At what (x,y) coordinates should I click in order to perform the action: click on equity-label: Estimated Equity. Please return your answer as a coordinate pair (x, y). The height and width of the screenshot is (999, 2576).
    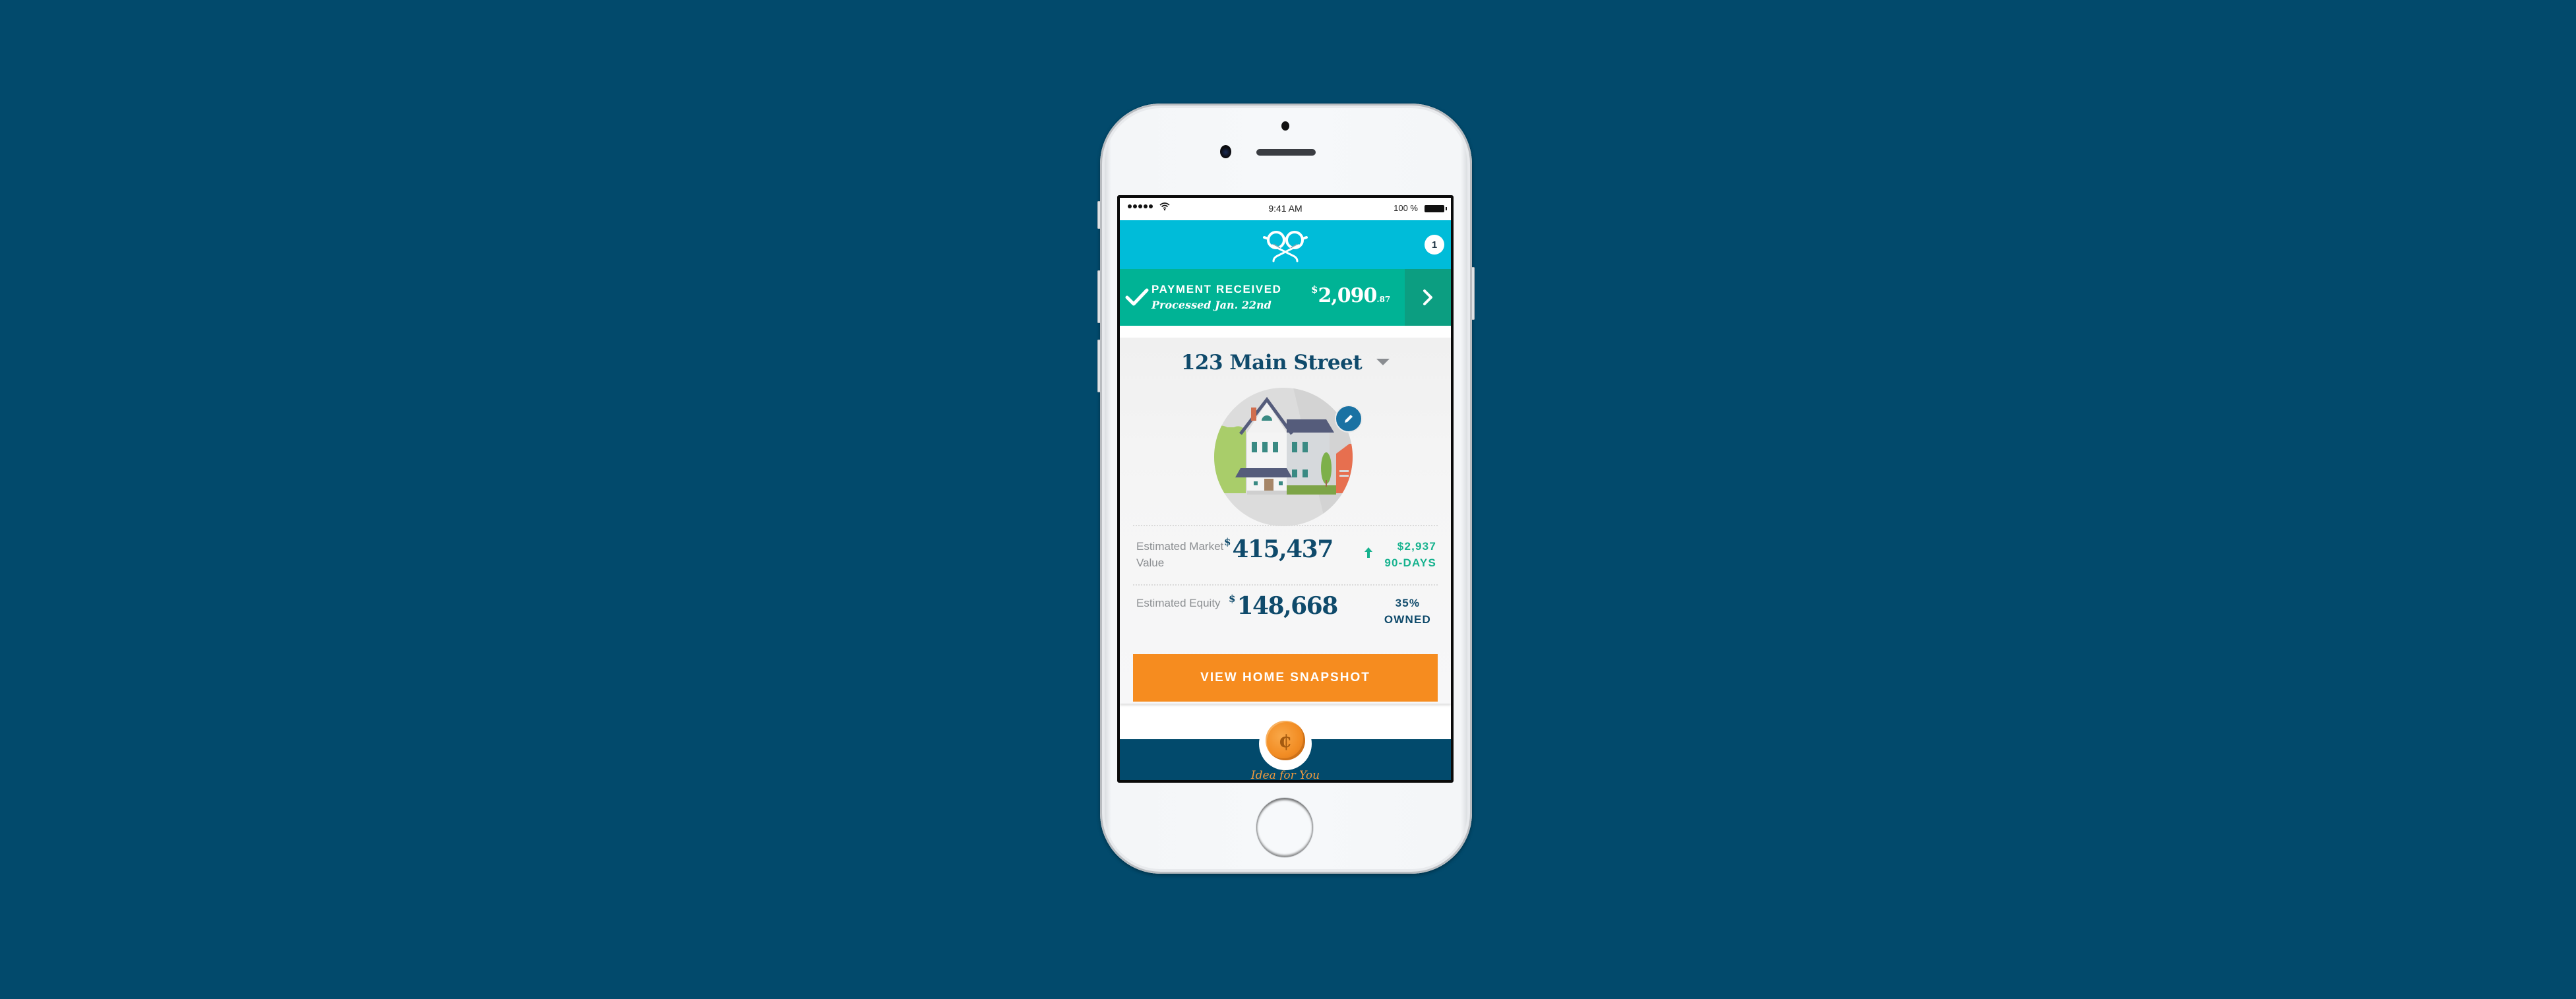
    Looking at the image, I should click on (1178, 603).